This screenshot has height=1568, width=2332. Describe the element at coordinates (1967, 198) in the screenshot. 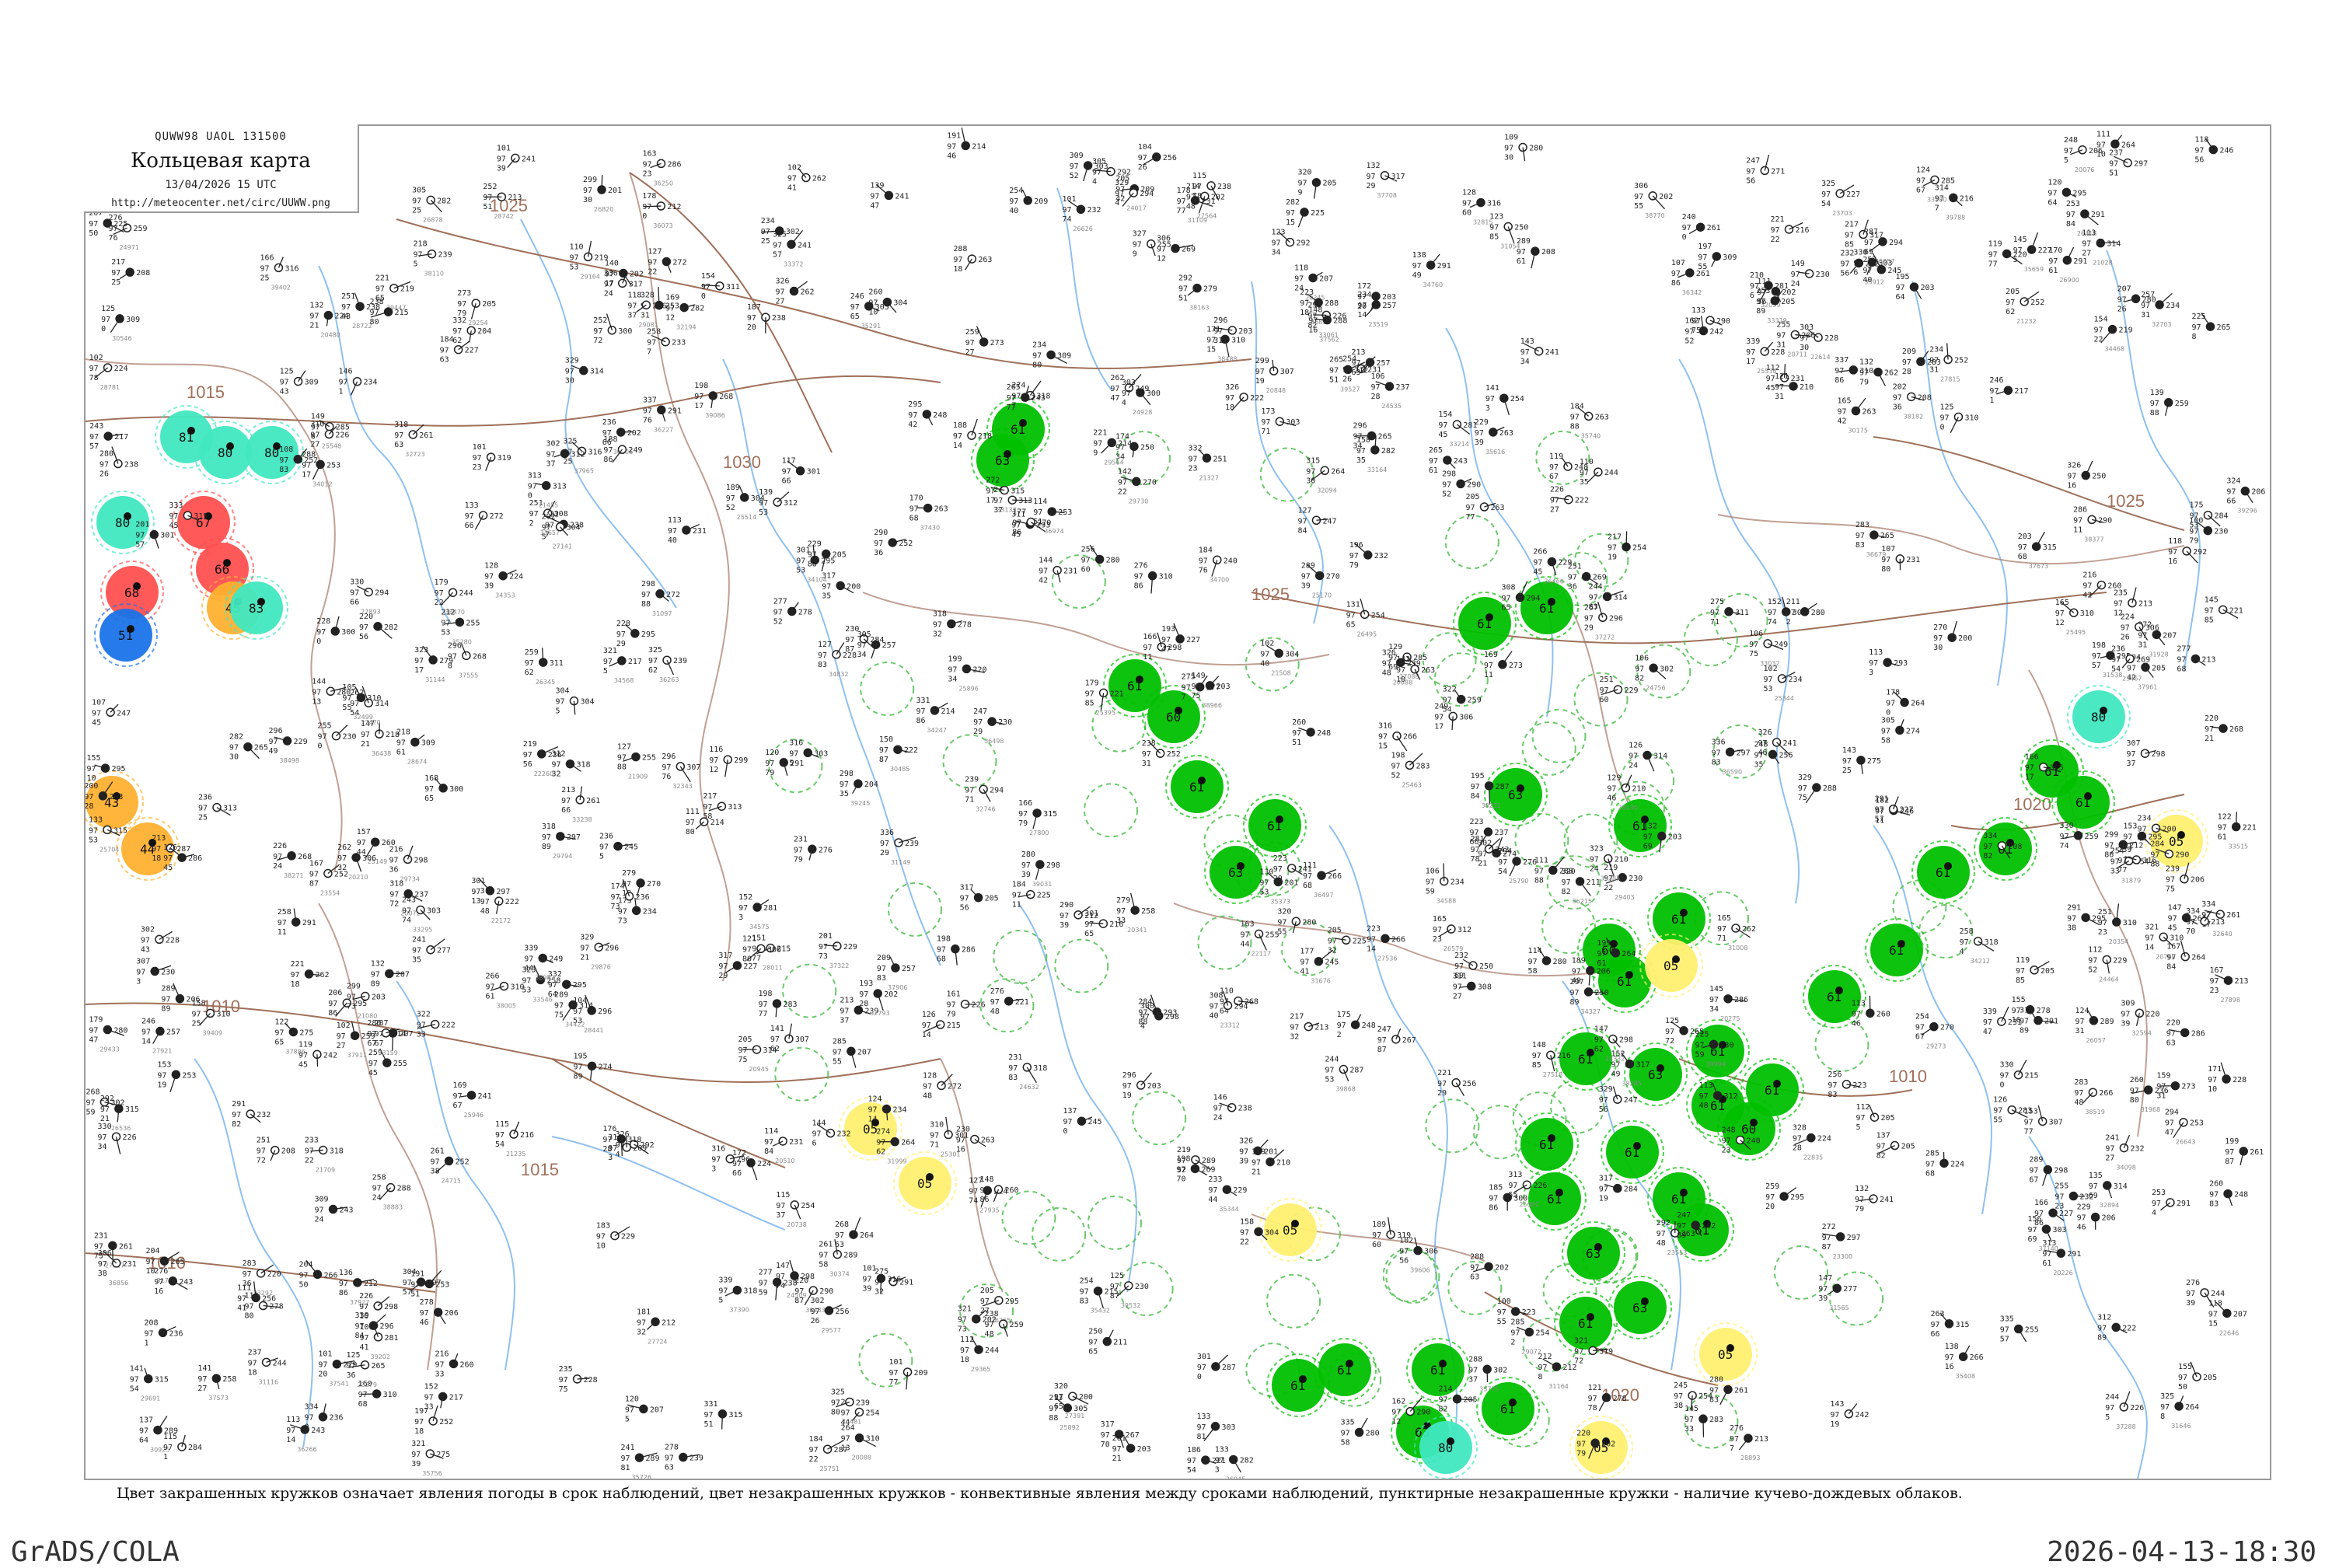

I see `station-value: 216` at that location.